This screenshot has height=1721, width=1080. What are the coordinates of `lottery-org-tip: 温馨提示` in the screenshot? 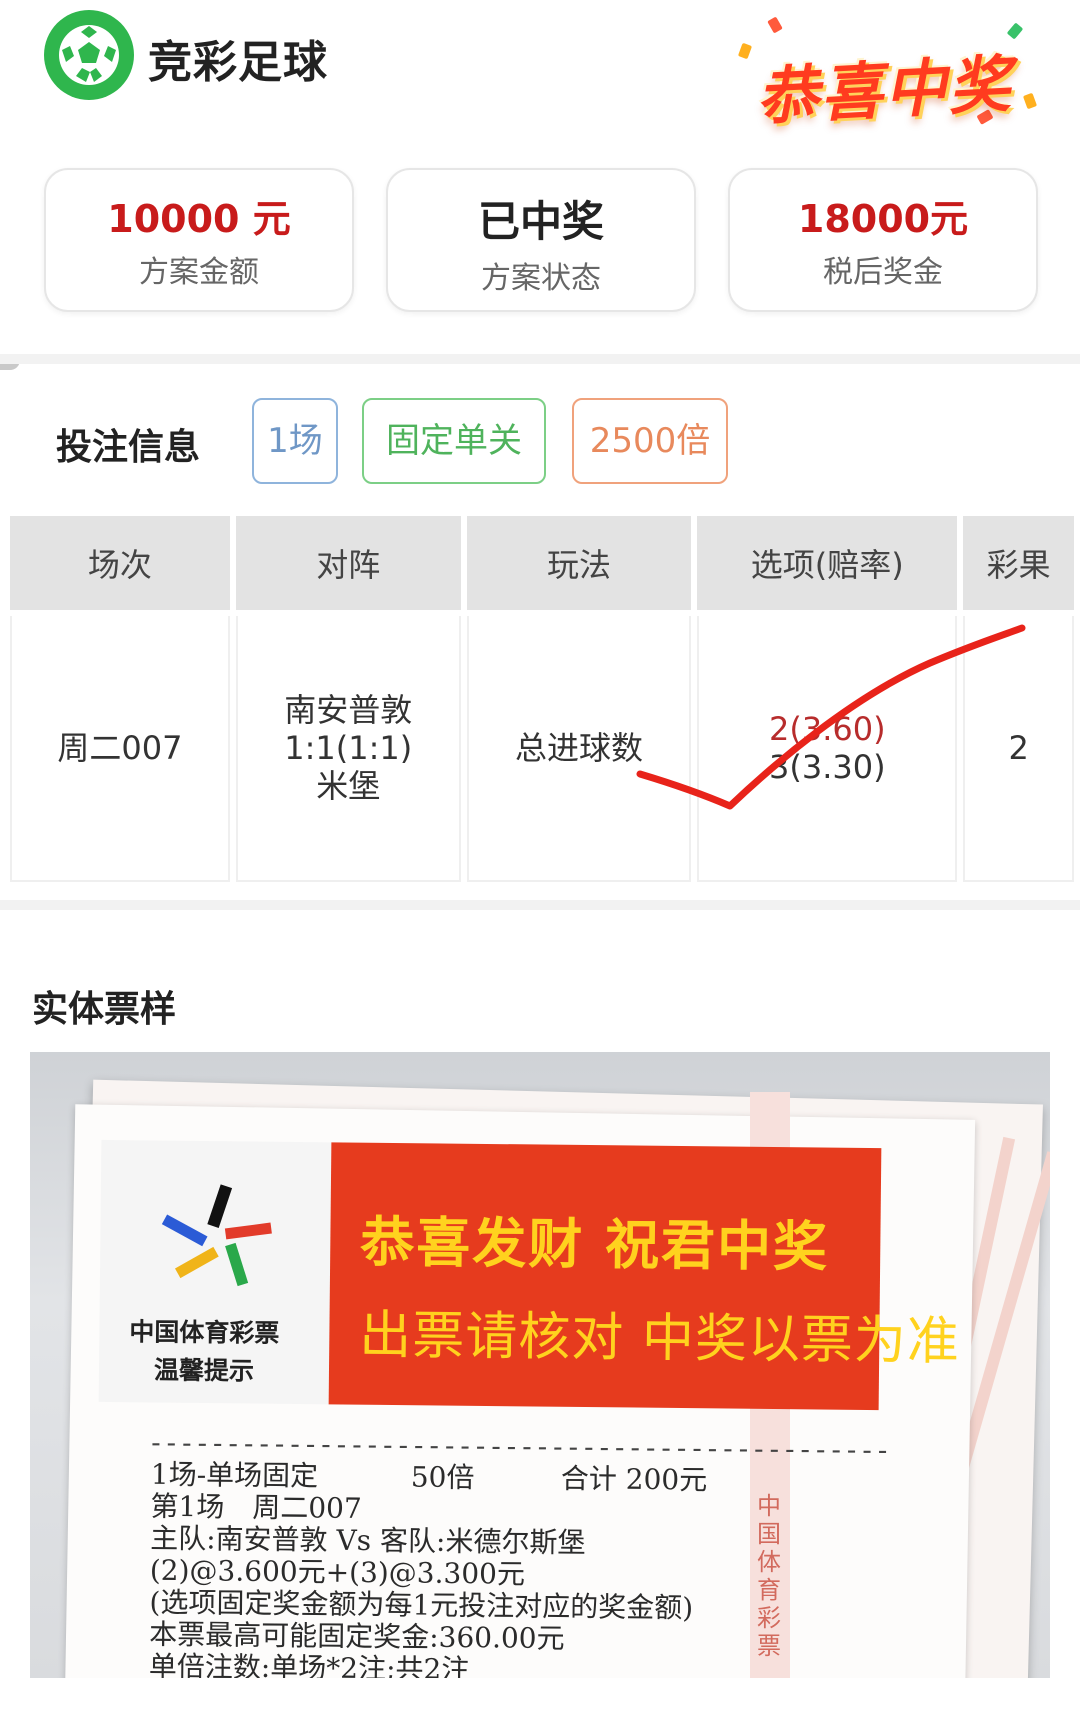 It's located at (204, 1370).